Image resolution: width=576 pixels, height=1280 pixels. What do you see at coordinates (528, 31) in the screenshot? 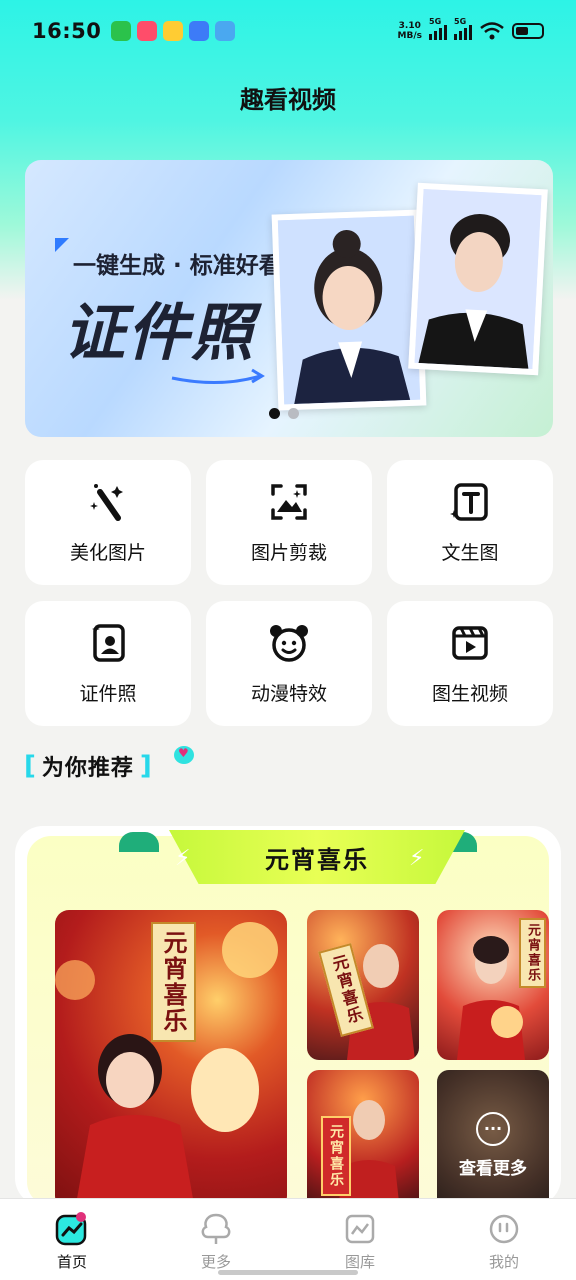
I see `battery-icon` at bounding box center [528, 31].